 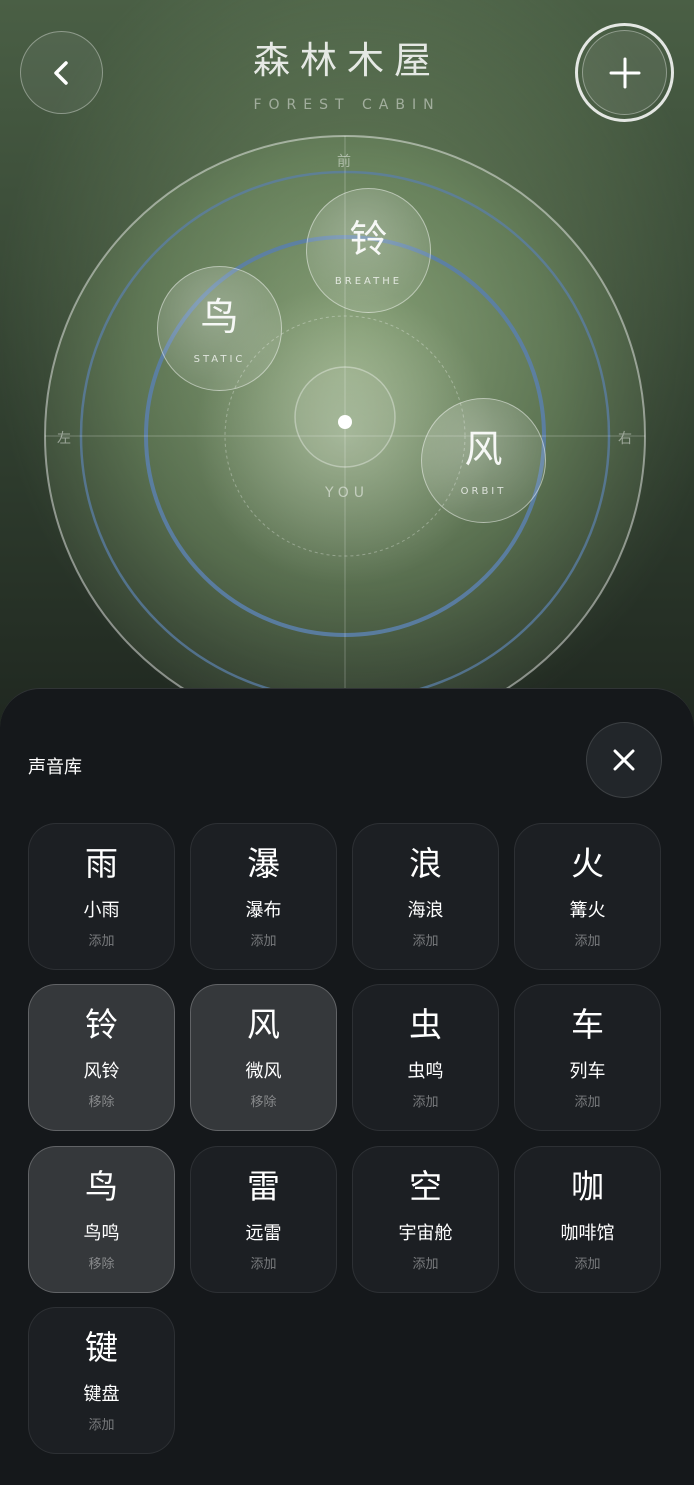 I want to click on add-sound-button, so click(x=624, y=72).